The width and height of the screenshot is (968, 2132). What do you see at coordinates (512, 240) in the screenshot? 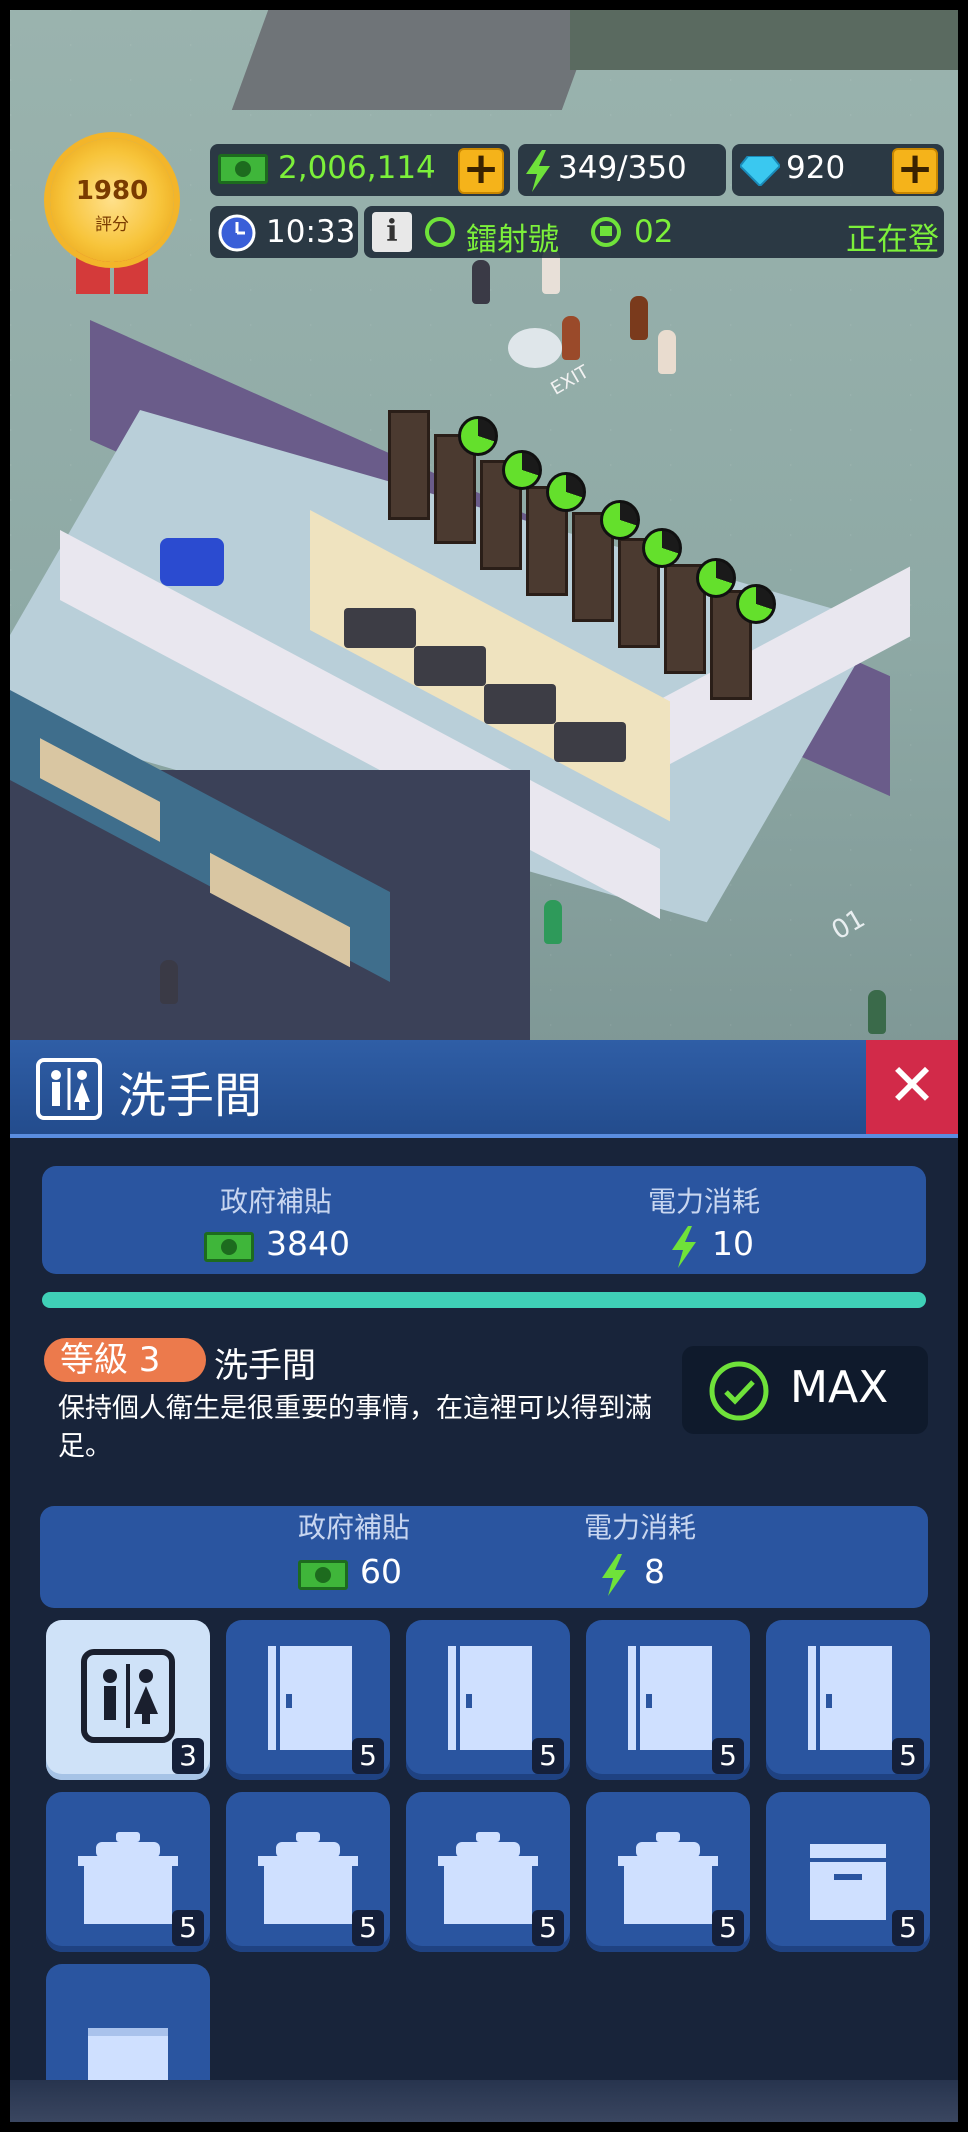
I see `train-line-name: 鐳射號` at bounding box center [512, 240].